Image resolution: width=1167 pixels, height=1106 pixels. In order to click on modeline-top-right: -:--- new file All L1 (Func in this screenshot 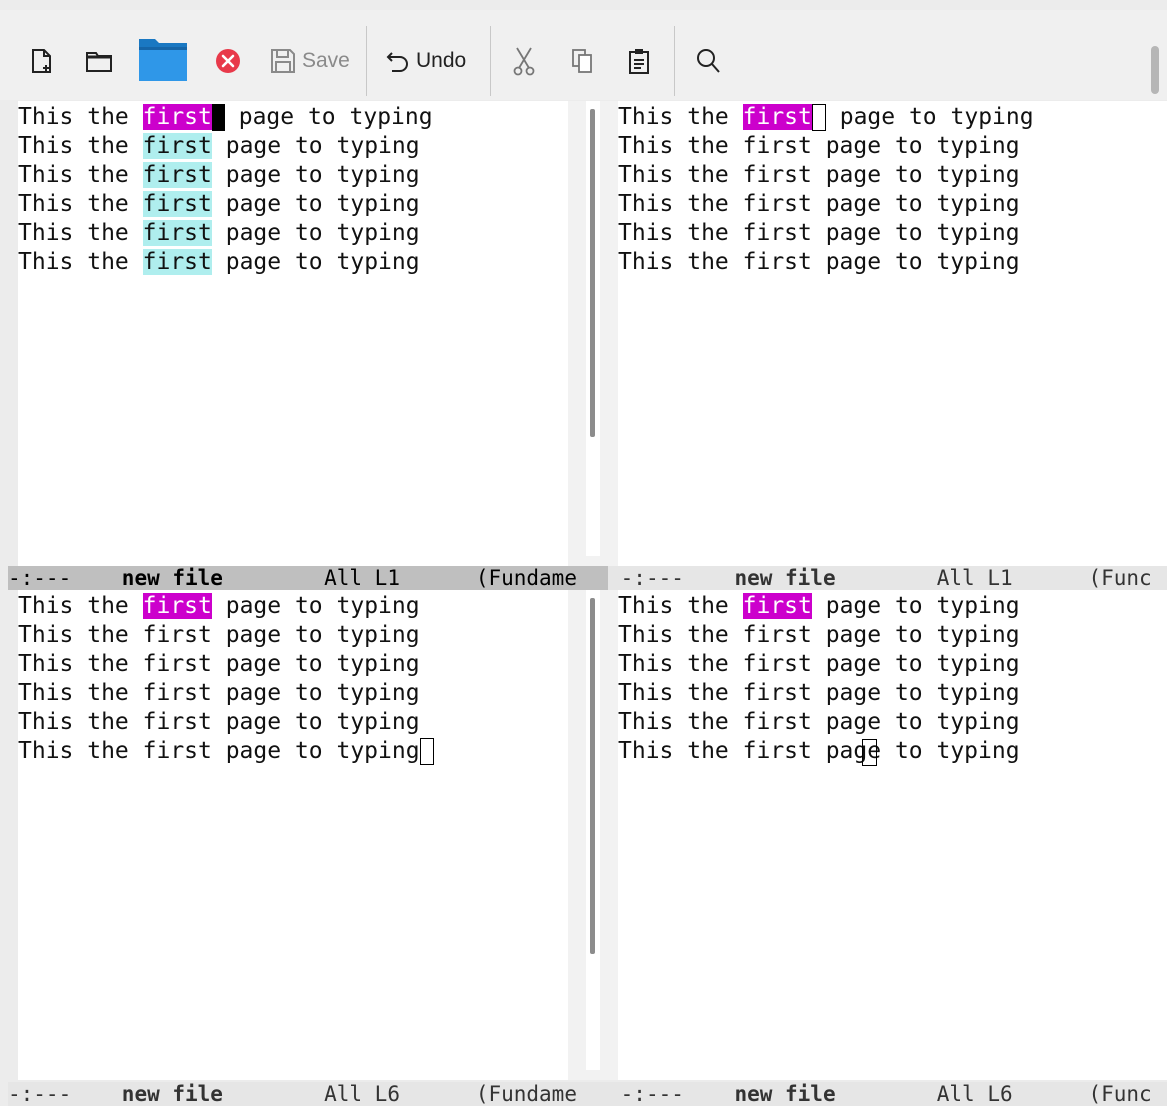, I will do `click(887, 578)`.